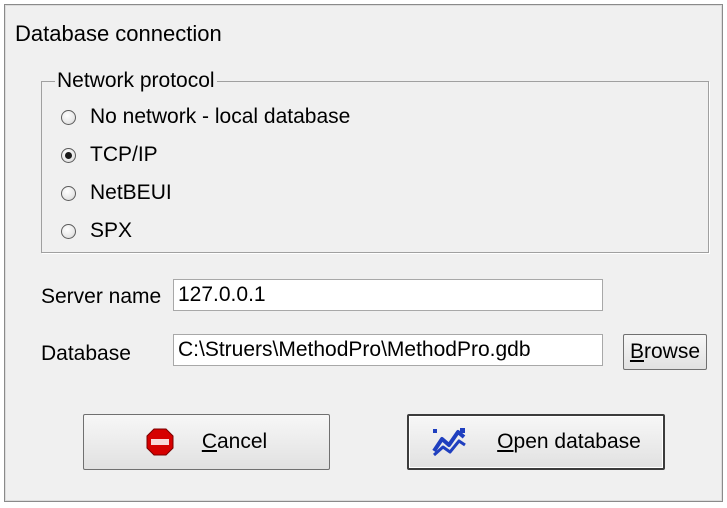 This screenshot has height=508, width=727. I want to click on radio-label: SPX, so click(111, 230).